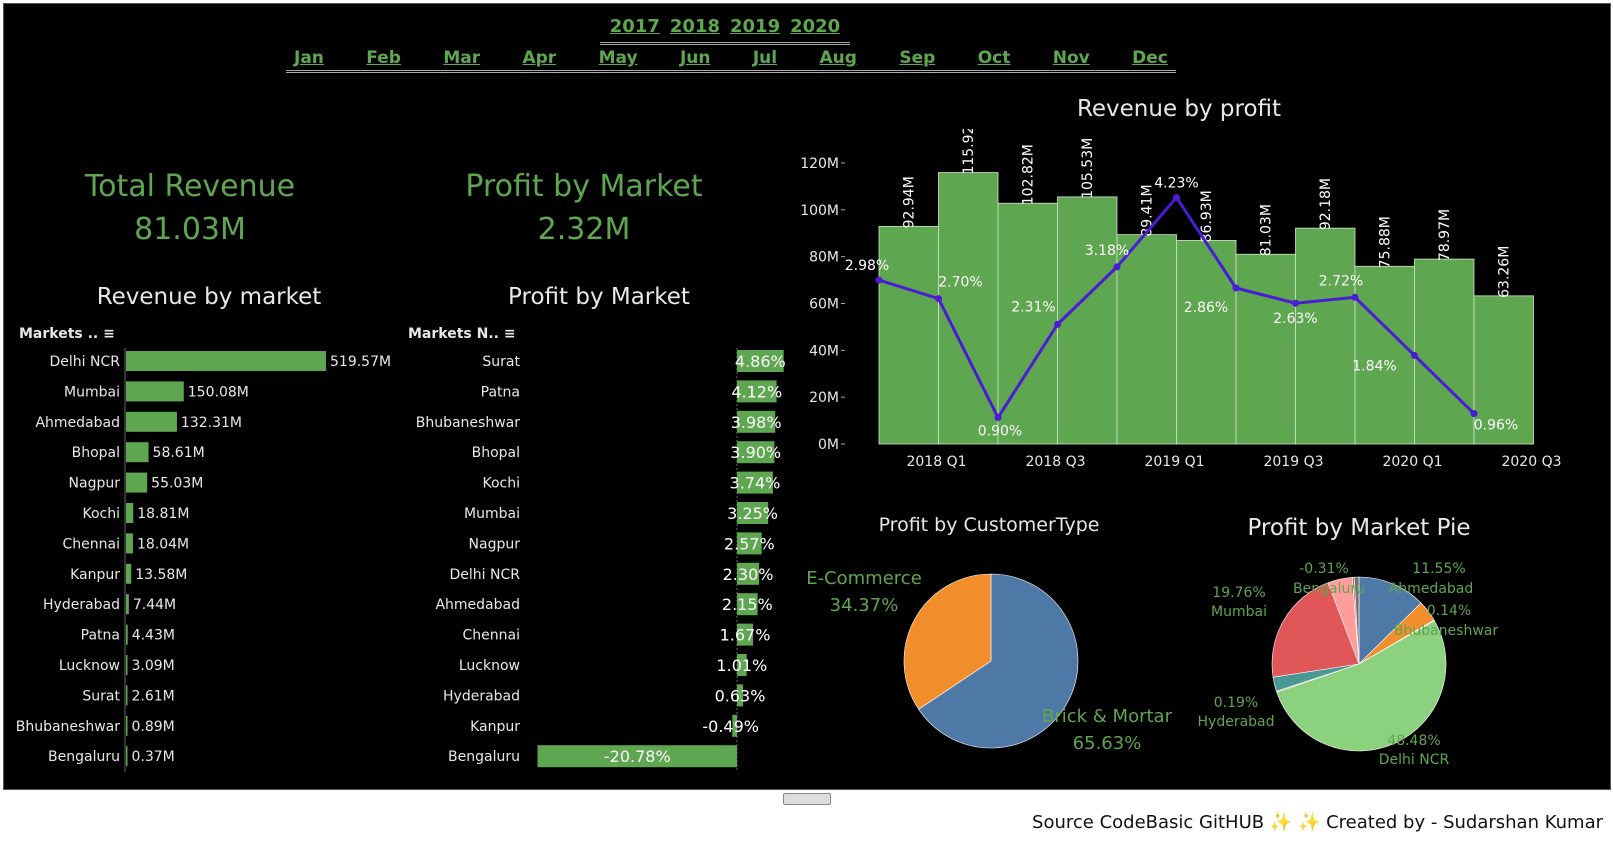 This screenshot has height=843, width=1613. Describe the element at coordinates (1107, 743) in the screenshot. I see `customertype-slice-value: 65.63%` at that location.